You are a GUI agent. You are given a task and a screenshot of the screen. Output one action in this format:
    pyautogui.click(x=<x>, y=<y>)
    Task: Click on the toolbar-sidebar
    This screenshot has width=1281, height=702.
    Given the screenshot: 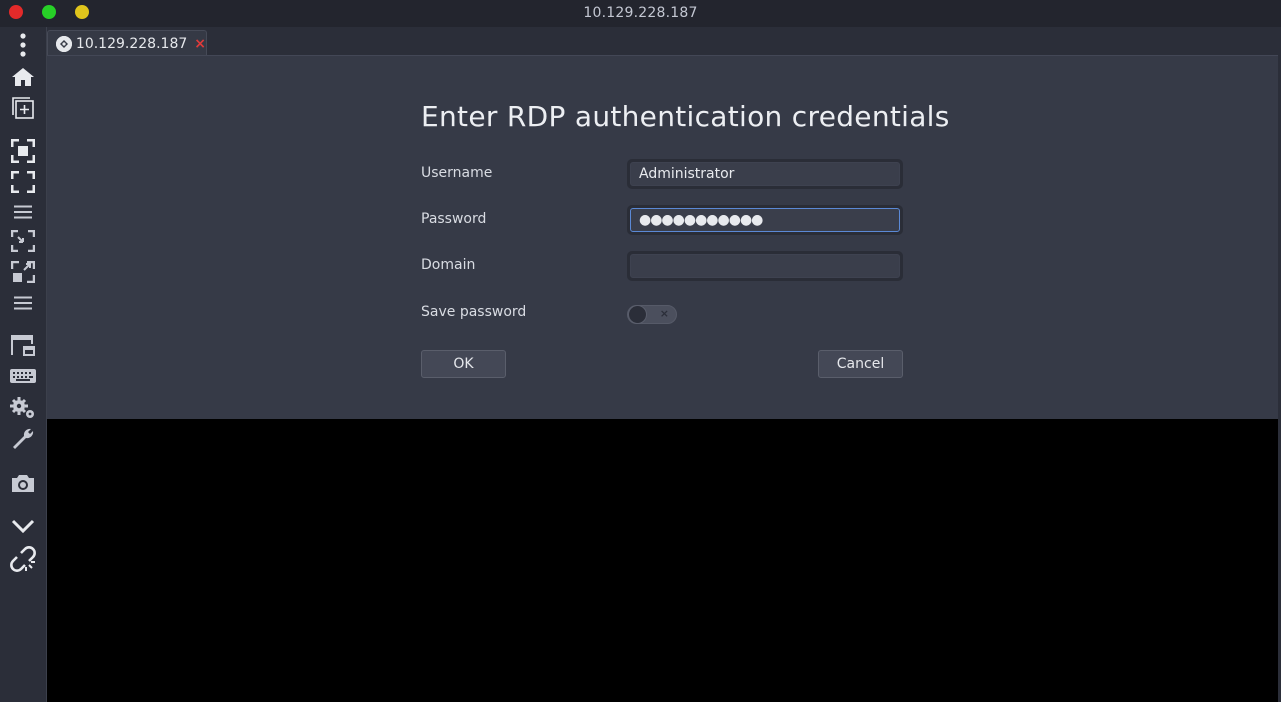 What is the action you would take?
    pyautogui.click(x=23, y=364)
    